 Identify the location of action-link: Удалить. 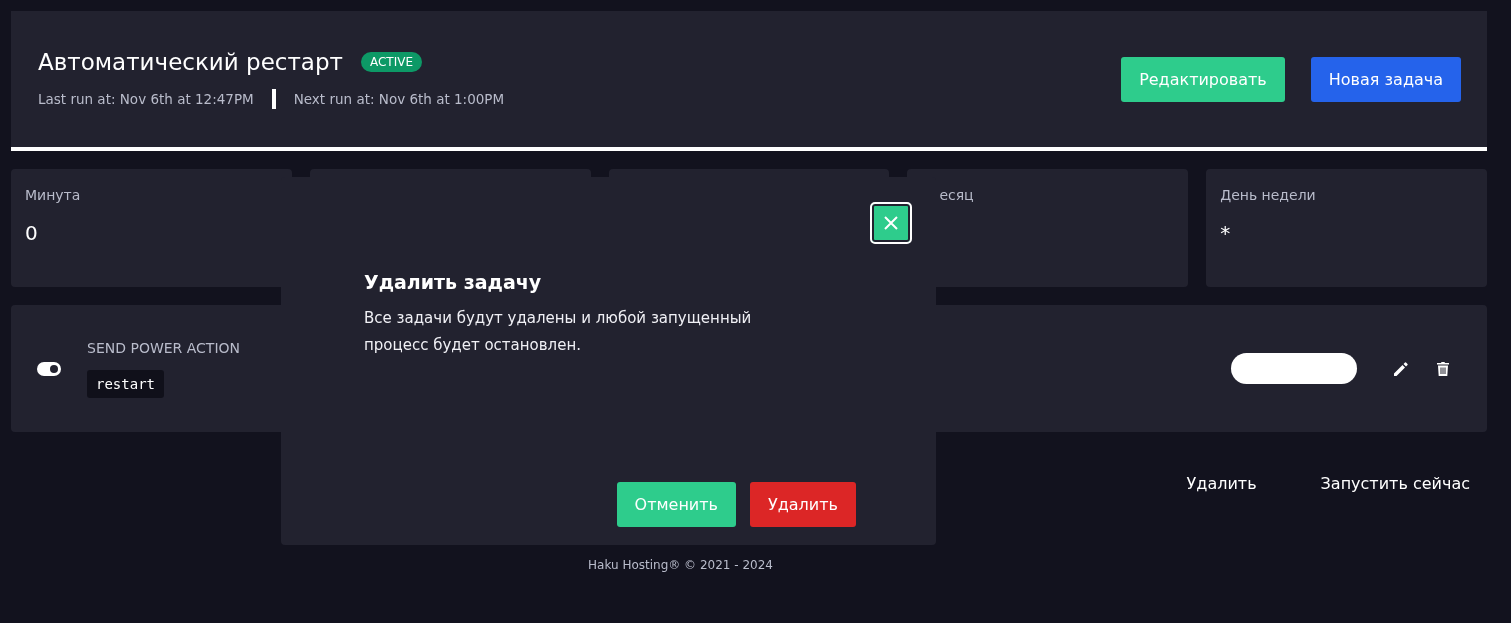
(1221, 483).